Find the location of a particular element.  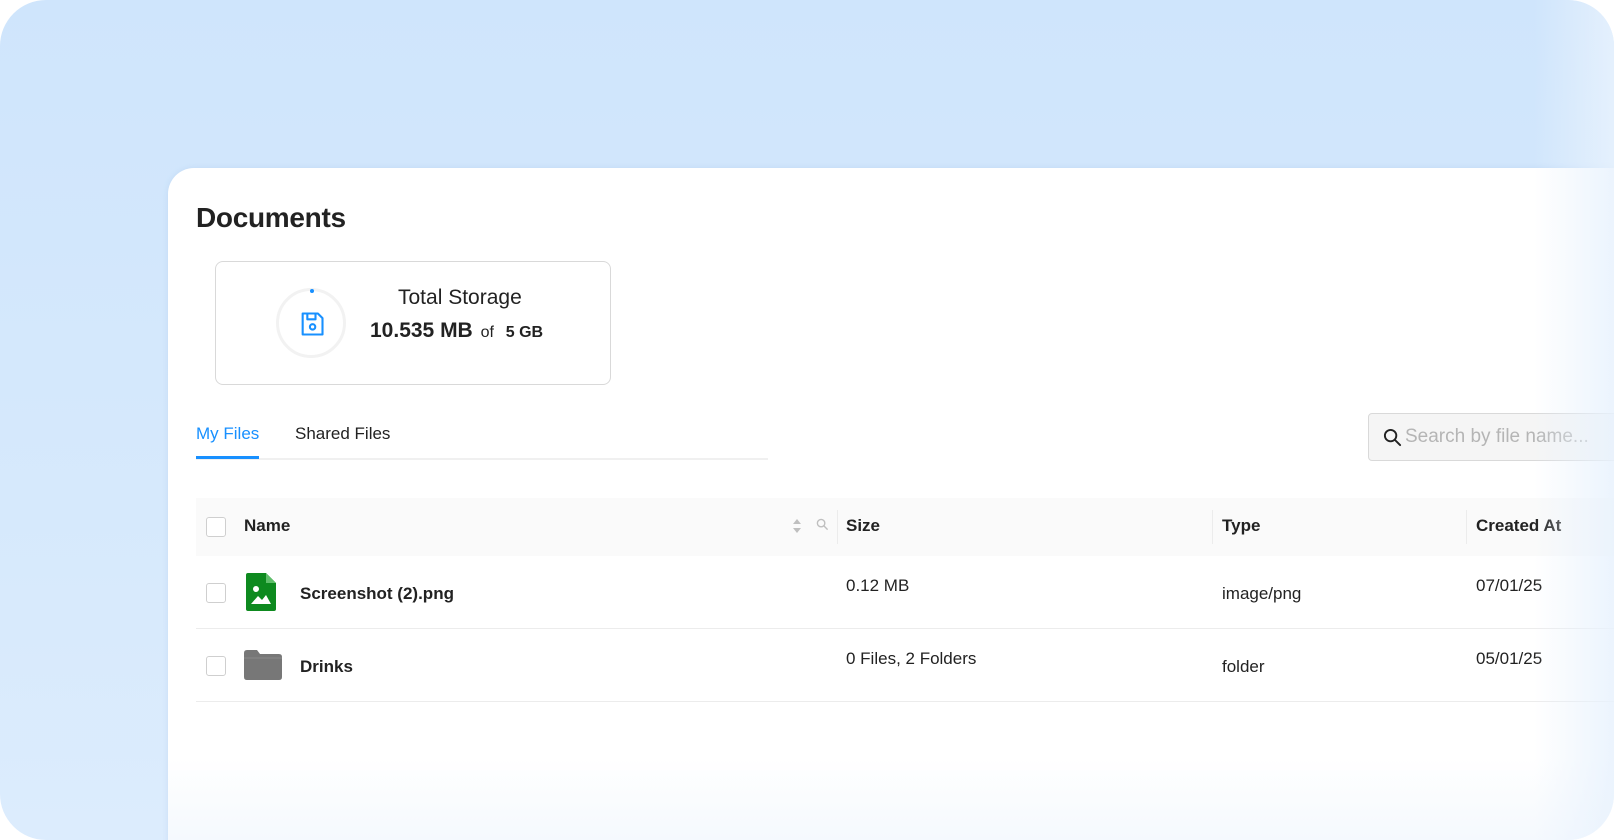

column-header-size: Size is located at coordinates (863, 526).